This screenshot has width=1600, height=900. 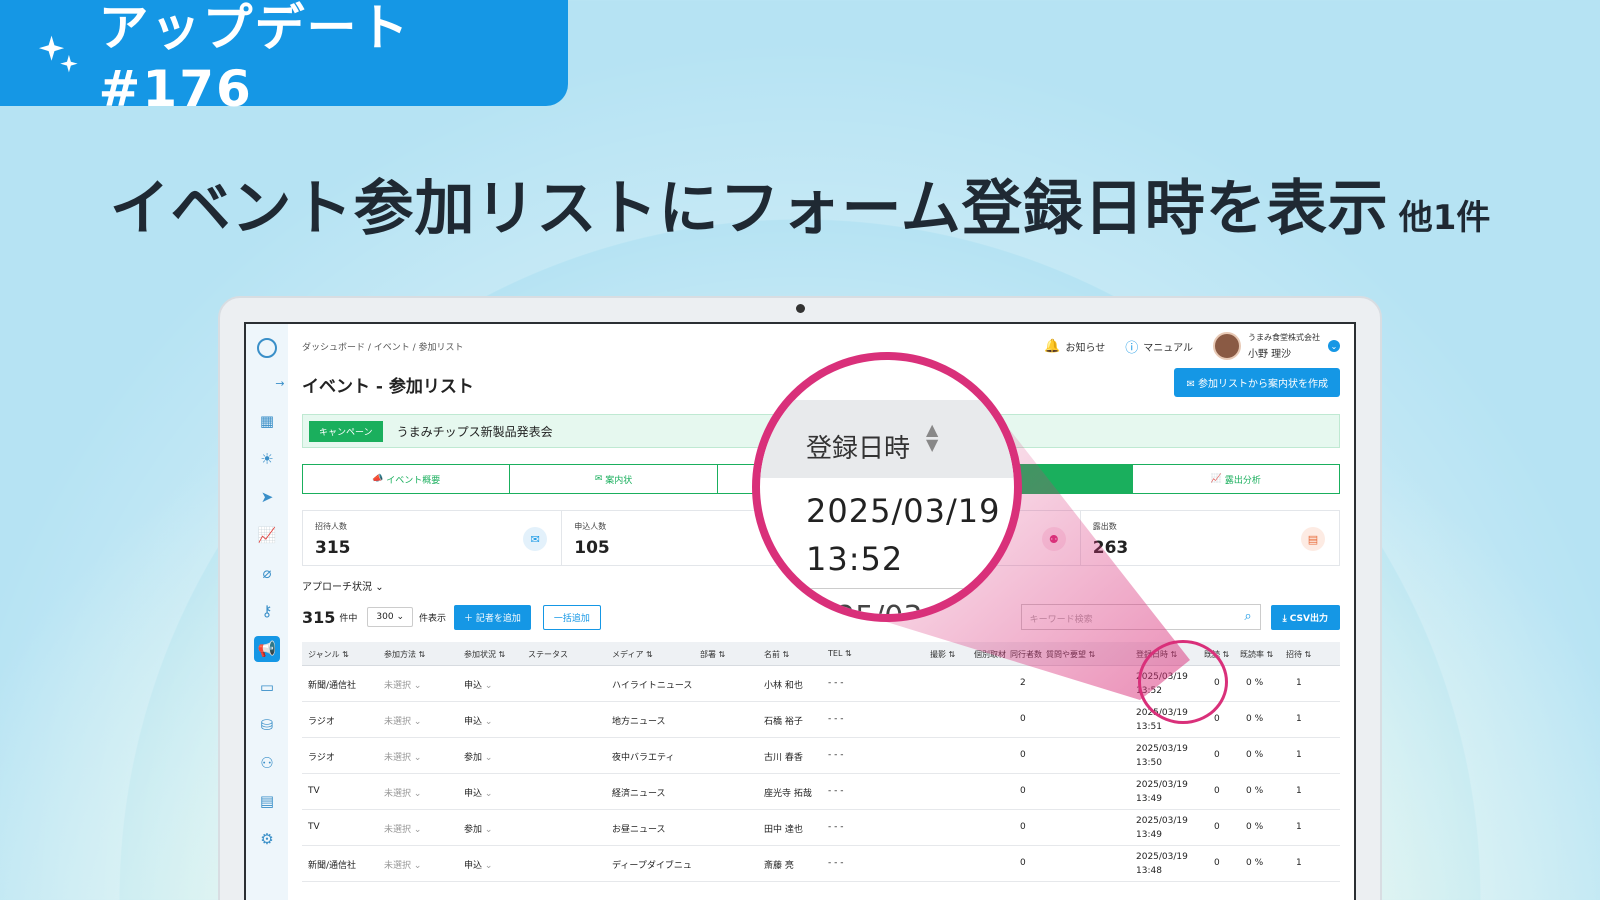 I want to click on col-genre: ジャンル ⇅, so click(x=328, y=654).